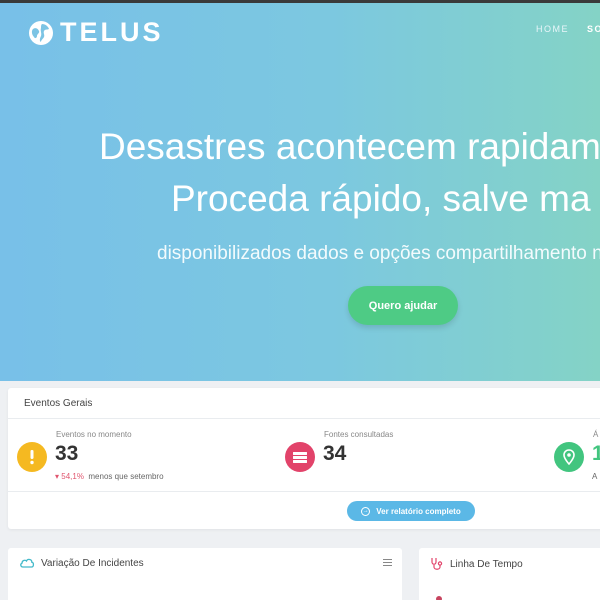  I want to click on menu-icon, so click(387, 563).